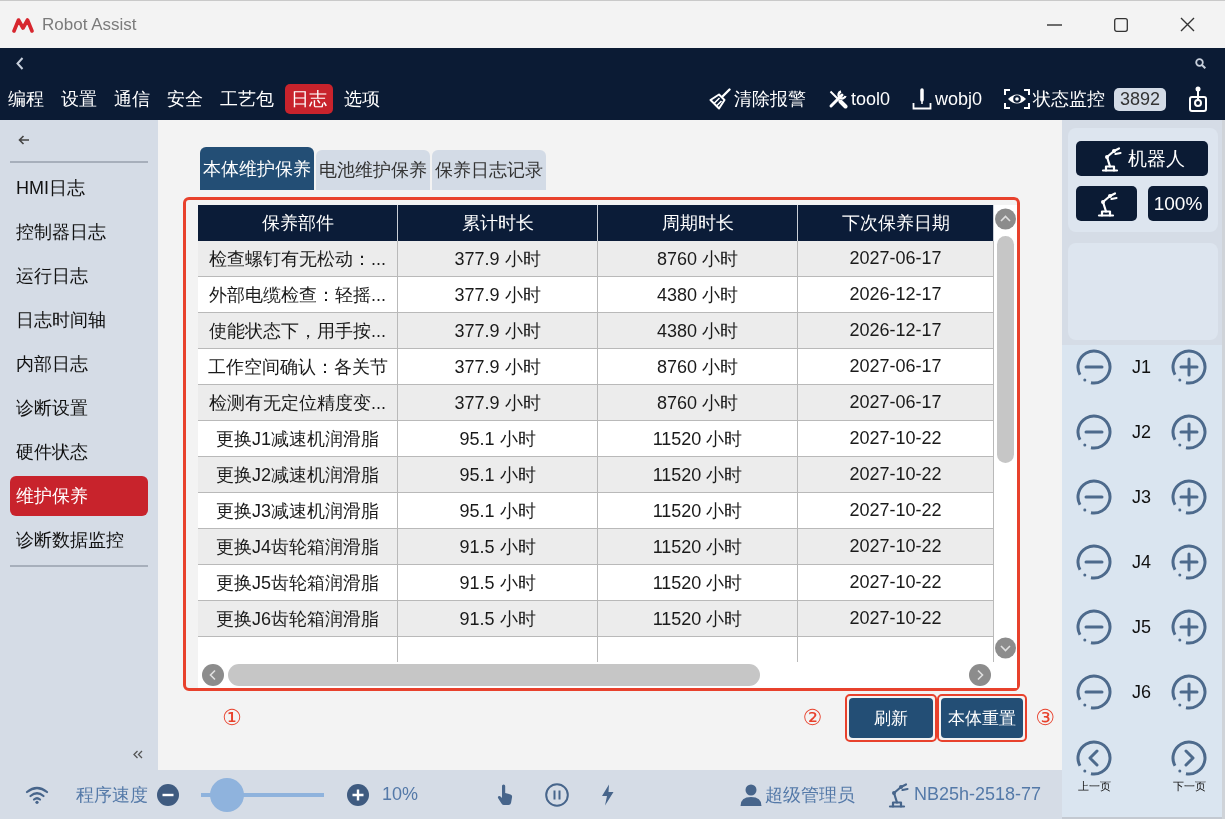 Image resolution: width=1225 pixels, height=819 pixels. I want to click on chevron-left-circle-icon, so click(1094, 758).